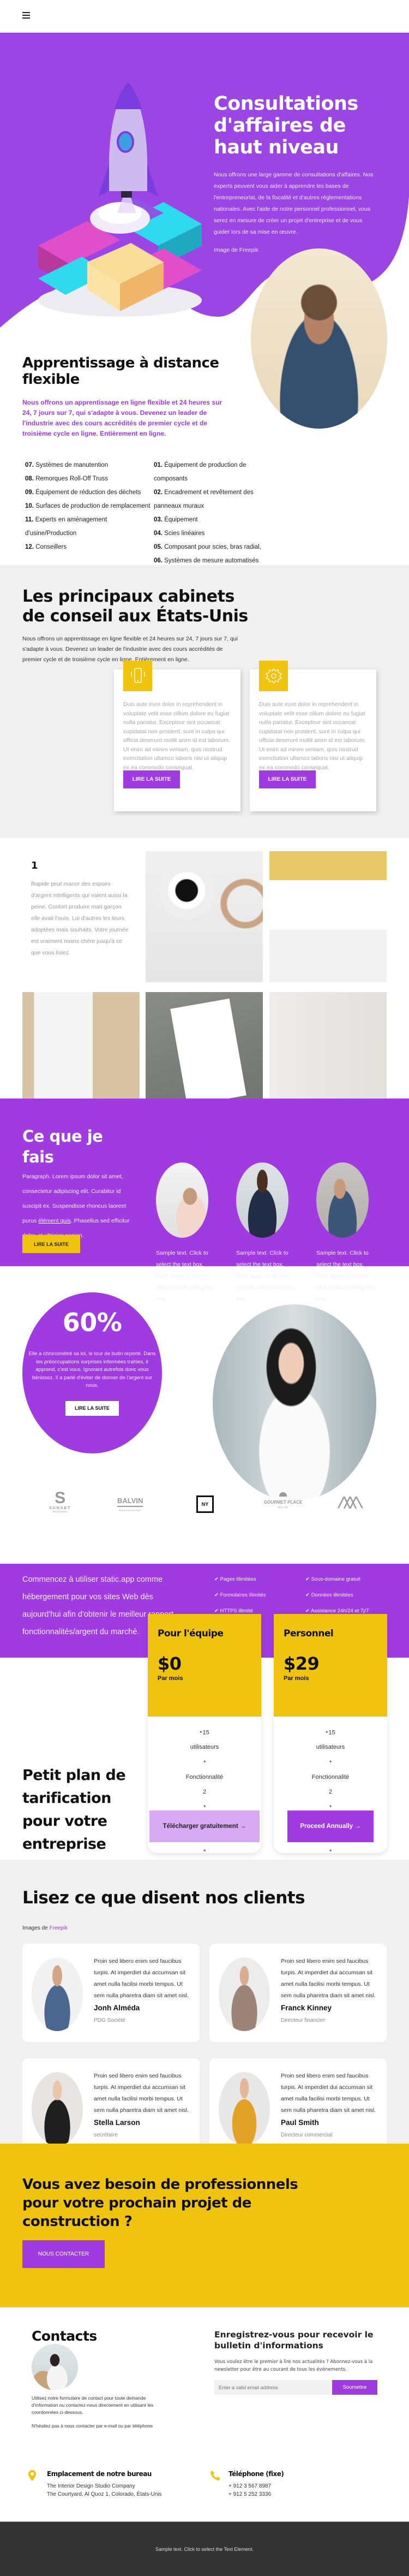  What do you see at coordinates (170, 1663) in the screenshot?
I see `plan-price: $0` at bounding box center [170, 1663].